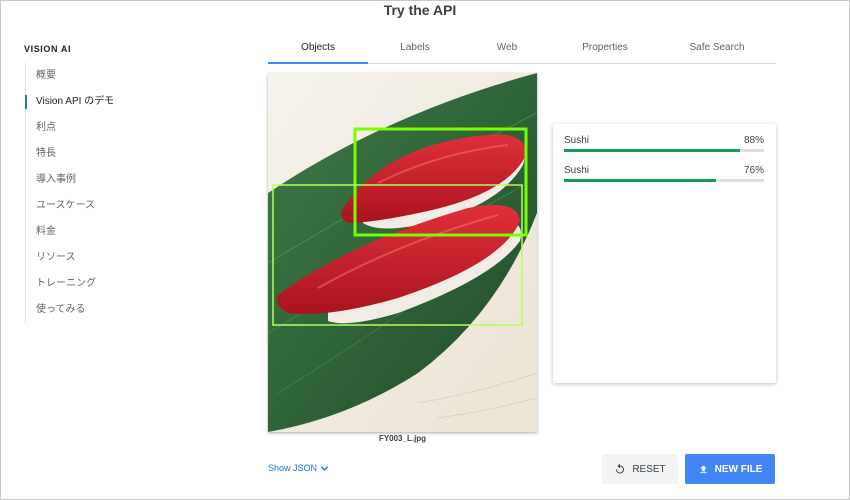 This screenshot has height=500, width=850. Describe the element at coordinates (120, 154) in the screenshot. I see `sidebar-item-features: 特長` at that location.